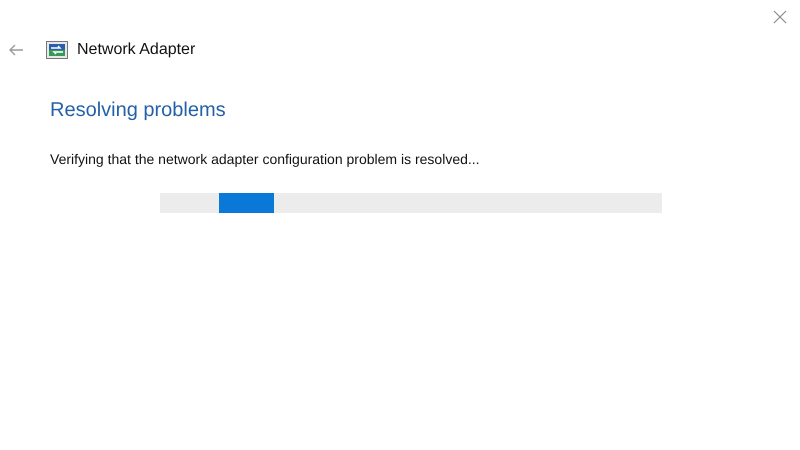 The image size is (800, 450). What do you see at coordinates (780, 17) in the screenshot?
I see `close-icon` at bounding box center [780, 17].